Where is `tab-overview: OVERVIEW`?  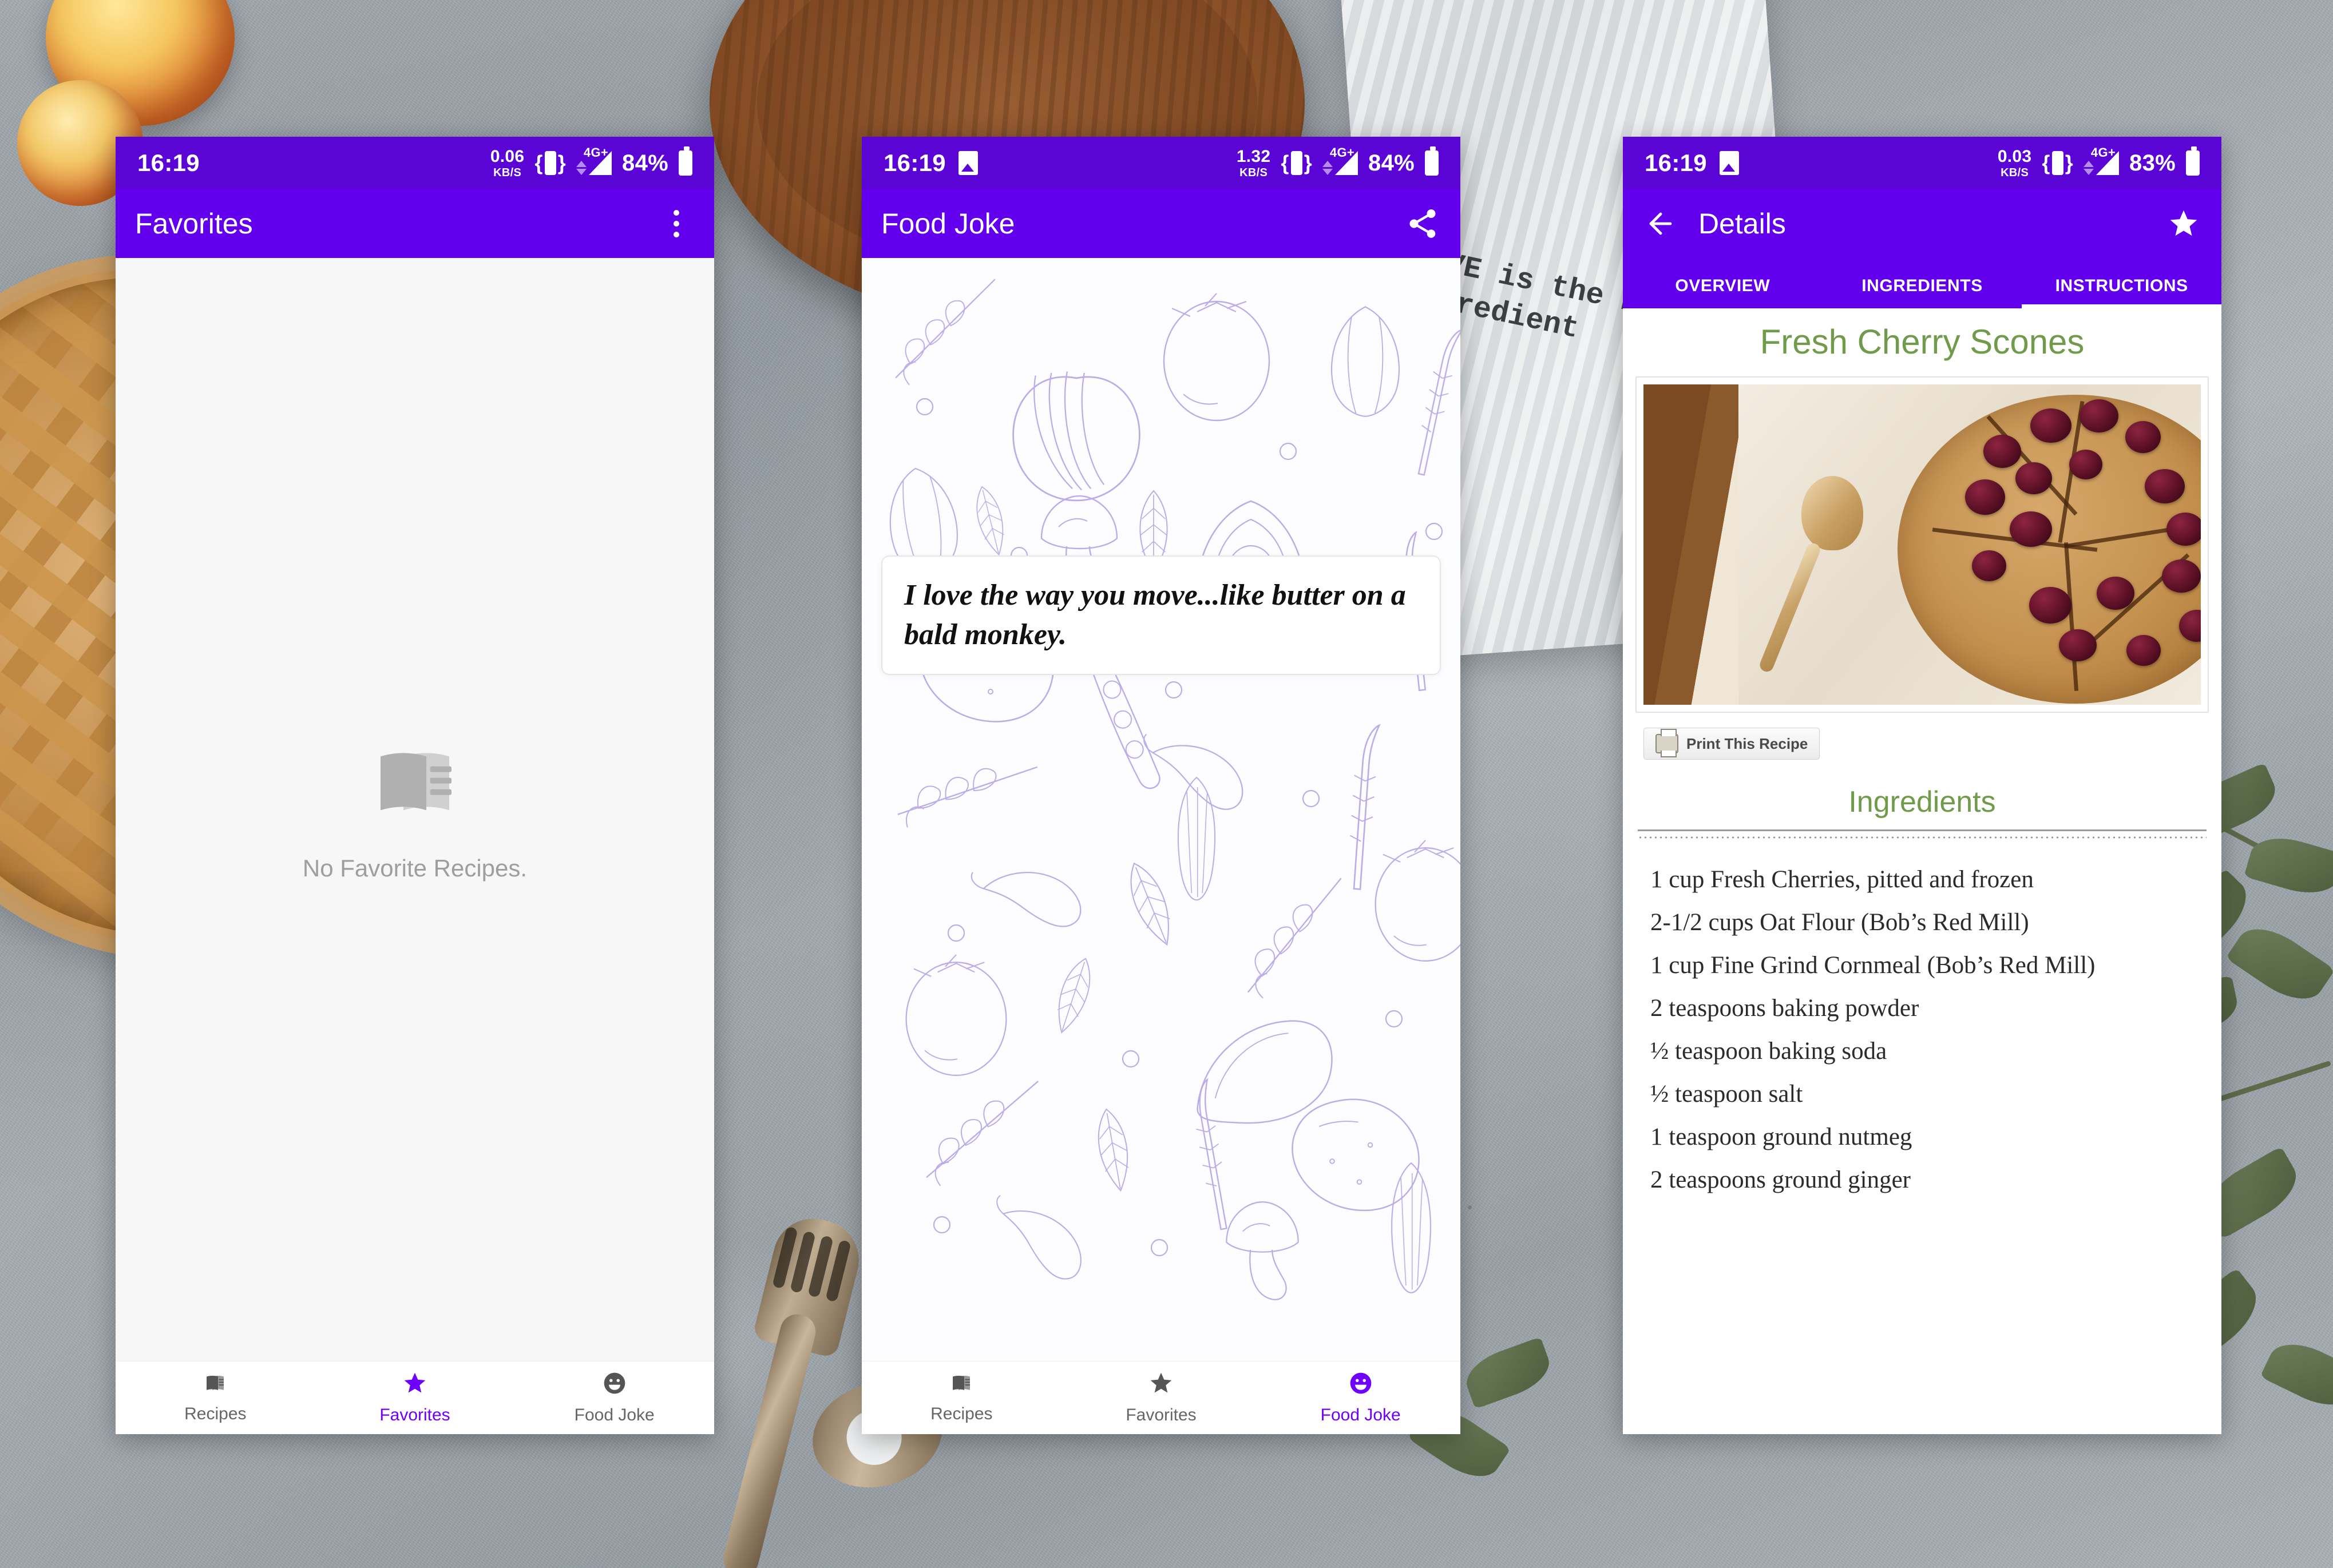 tab-overview: OVERVIEW is located at coordinates (1723, 292).